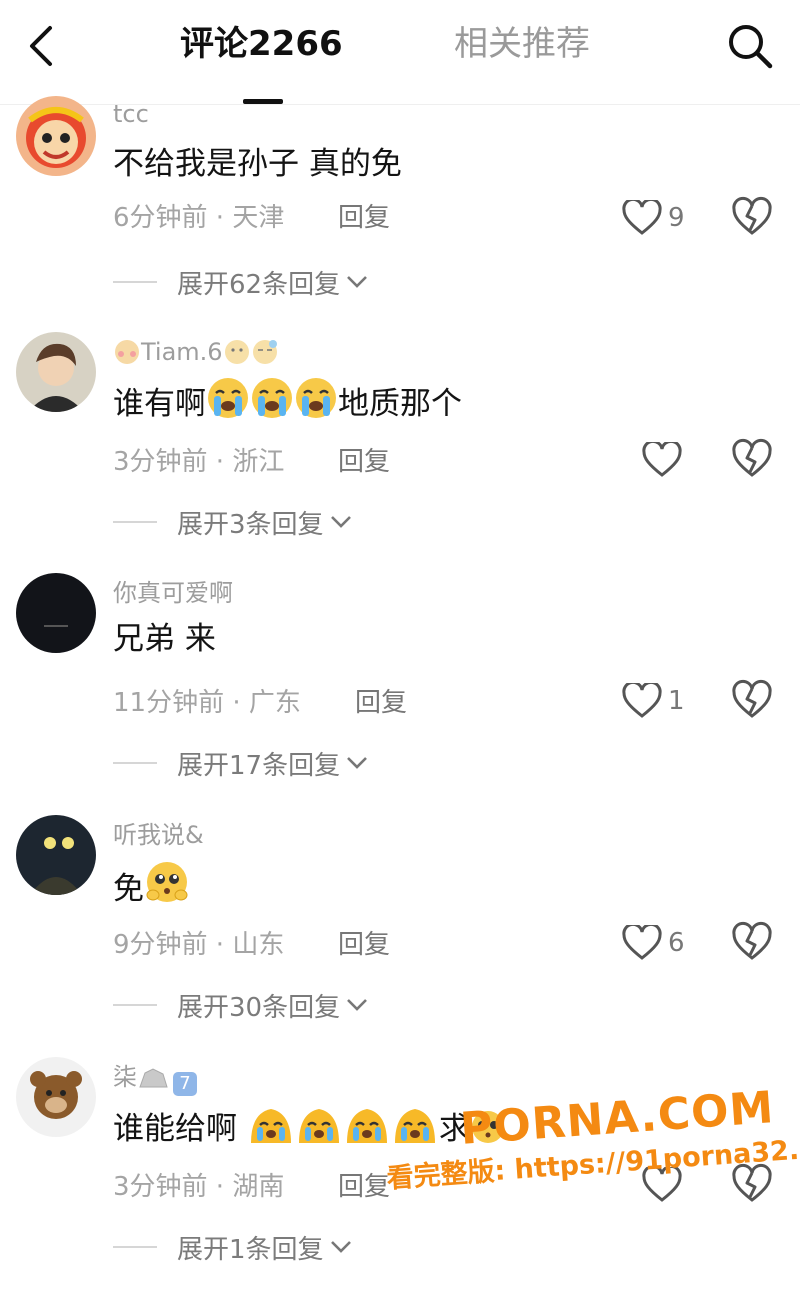  Describe the element at coordinates (250, 1249) in the screenshot. I see `expand-label: 展开1条回复` at that location.